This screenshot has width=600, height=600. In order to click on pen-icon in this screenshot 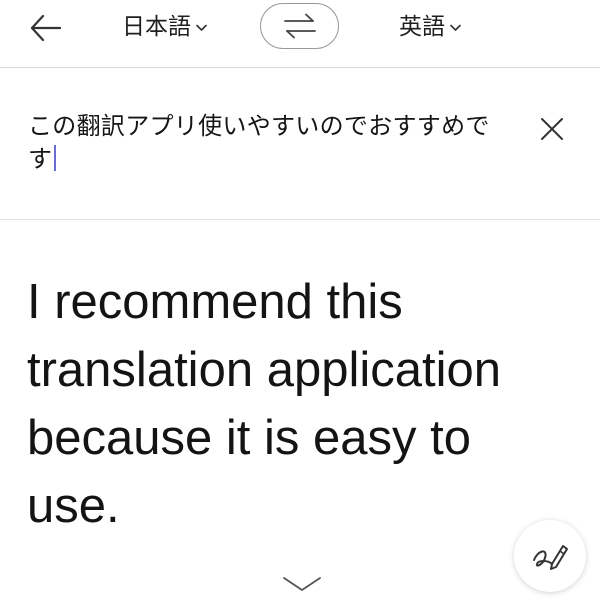, I will do `click(550, 557)`.